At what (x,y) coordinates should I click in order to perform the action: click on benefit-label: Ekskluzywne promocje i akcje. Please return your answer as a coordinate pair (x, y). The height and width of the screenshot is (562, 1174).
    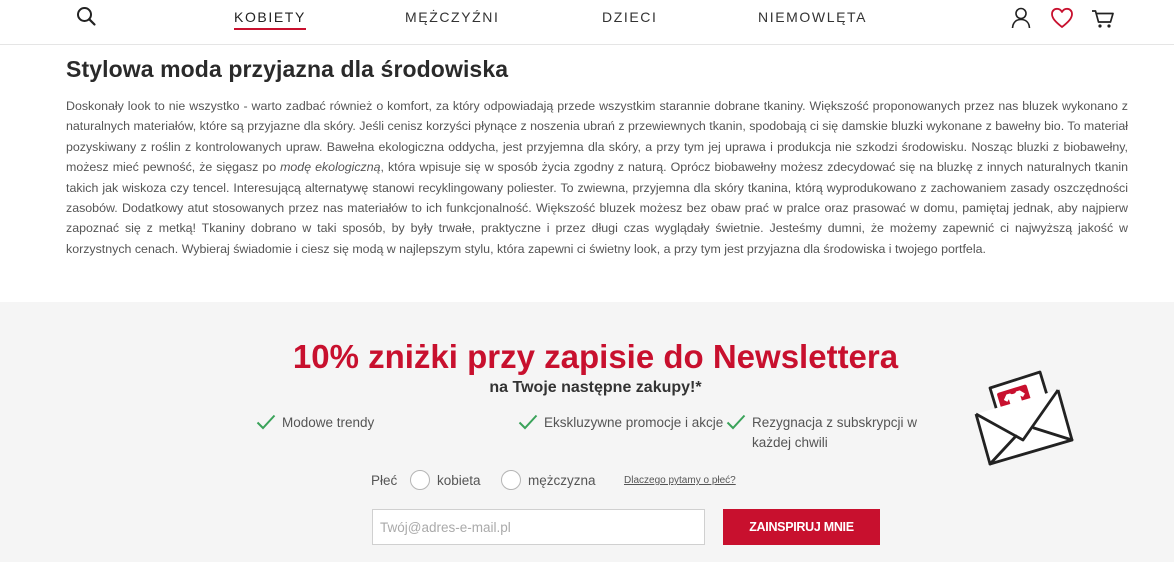
    Looking at the image, I should click on (634, 422).